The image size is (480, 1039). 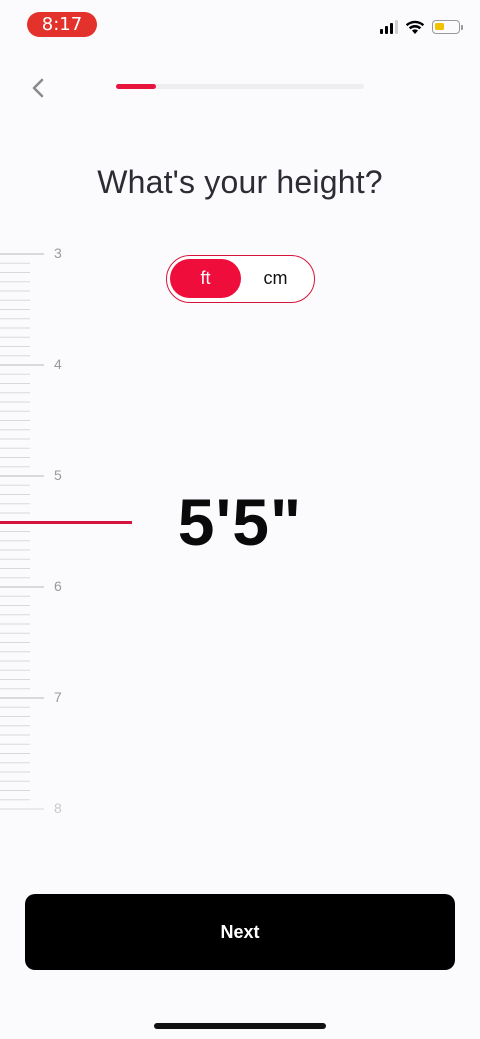 I want to click on status-icons, so click(x=421, y=27).